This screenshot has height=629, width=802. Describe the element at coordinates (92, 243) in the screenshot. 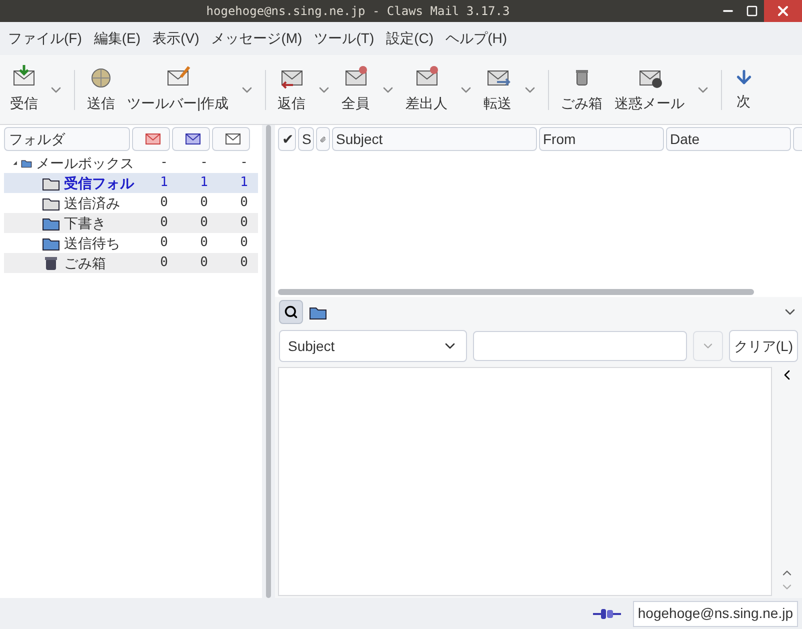

I see `folder-name: 送信待ち` at that location.